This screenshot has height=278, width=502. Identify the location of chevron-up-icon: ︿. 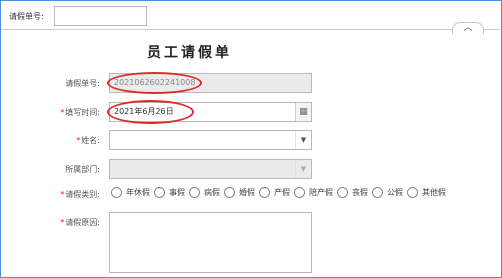
(468, 28).